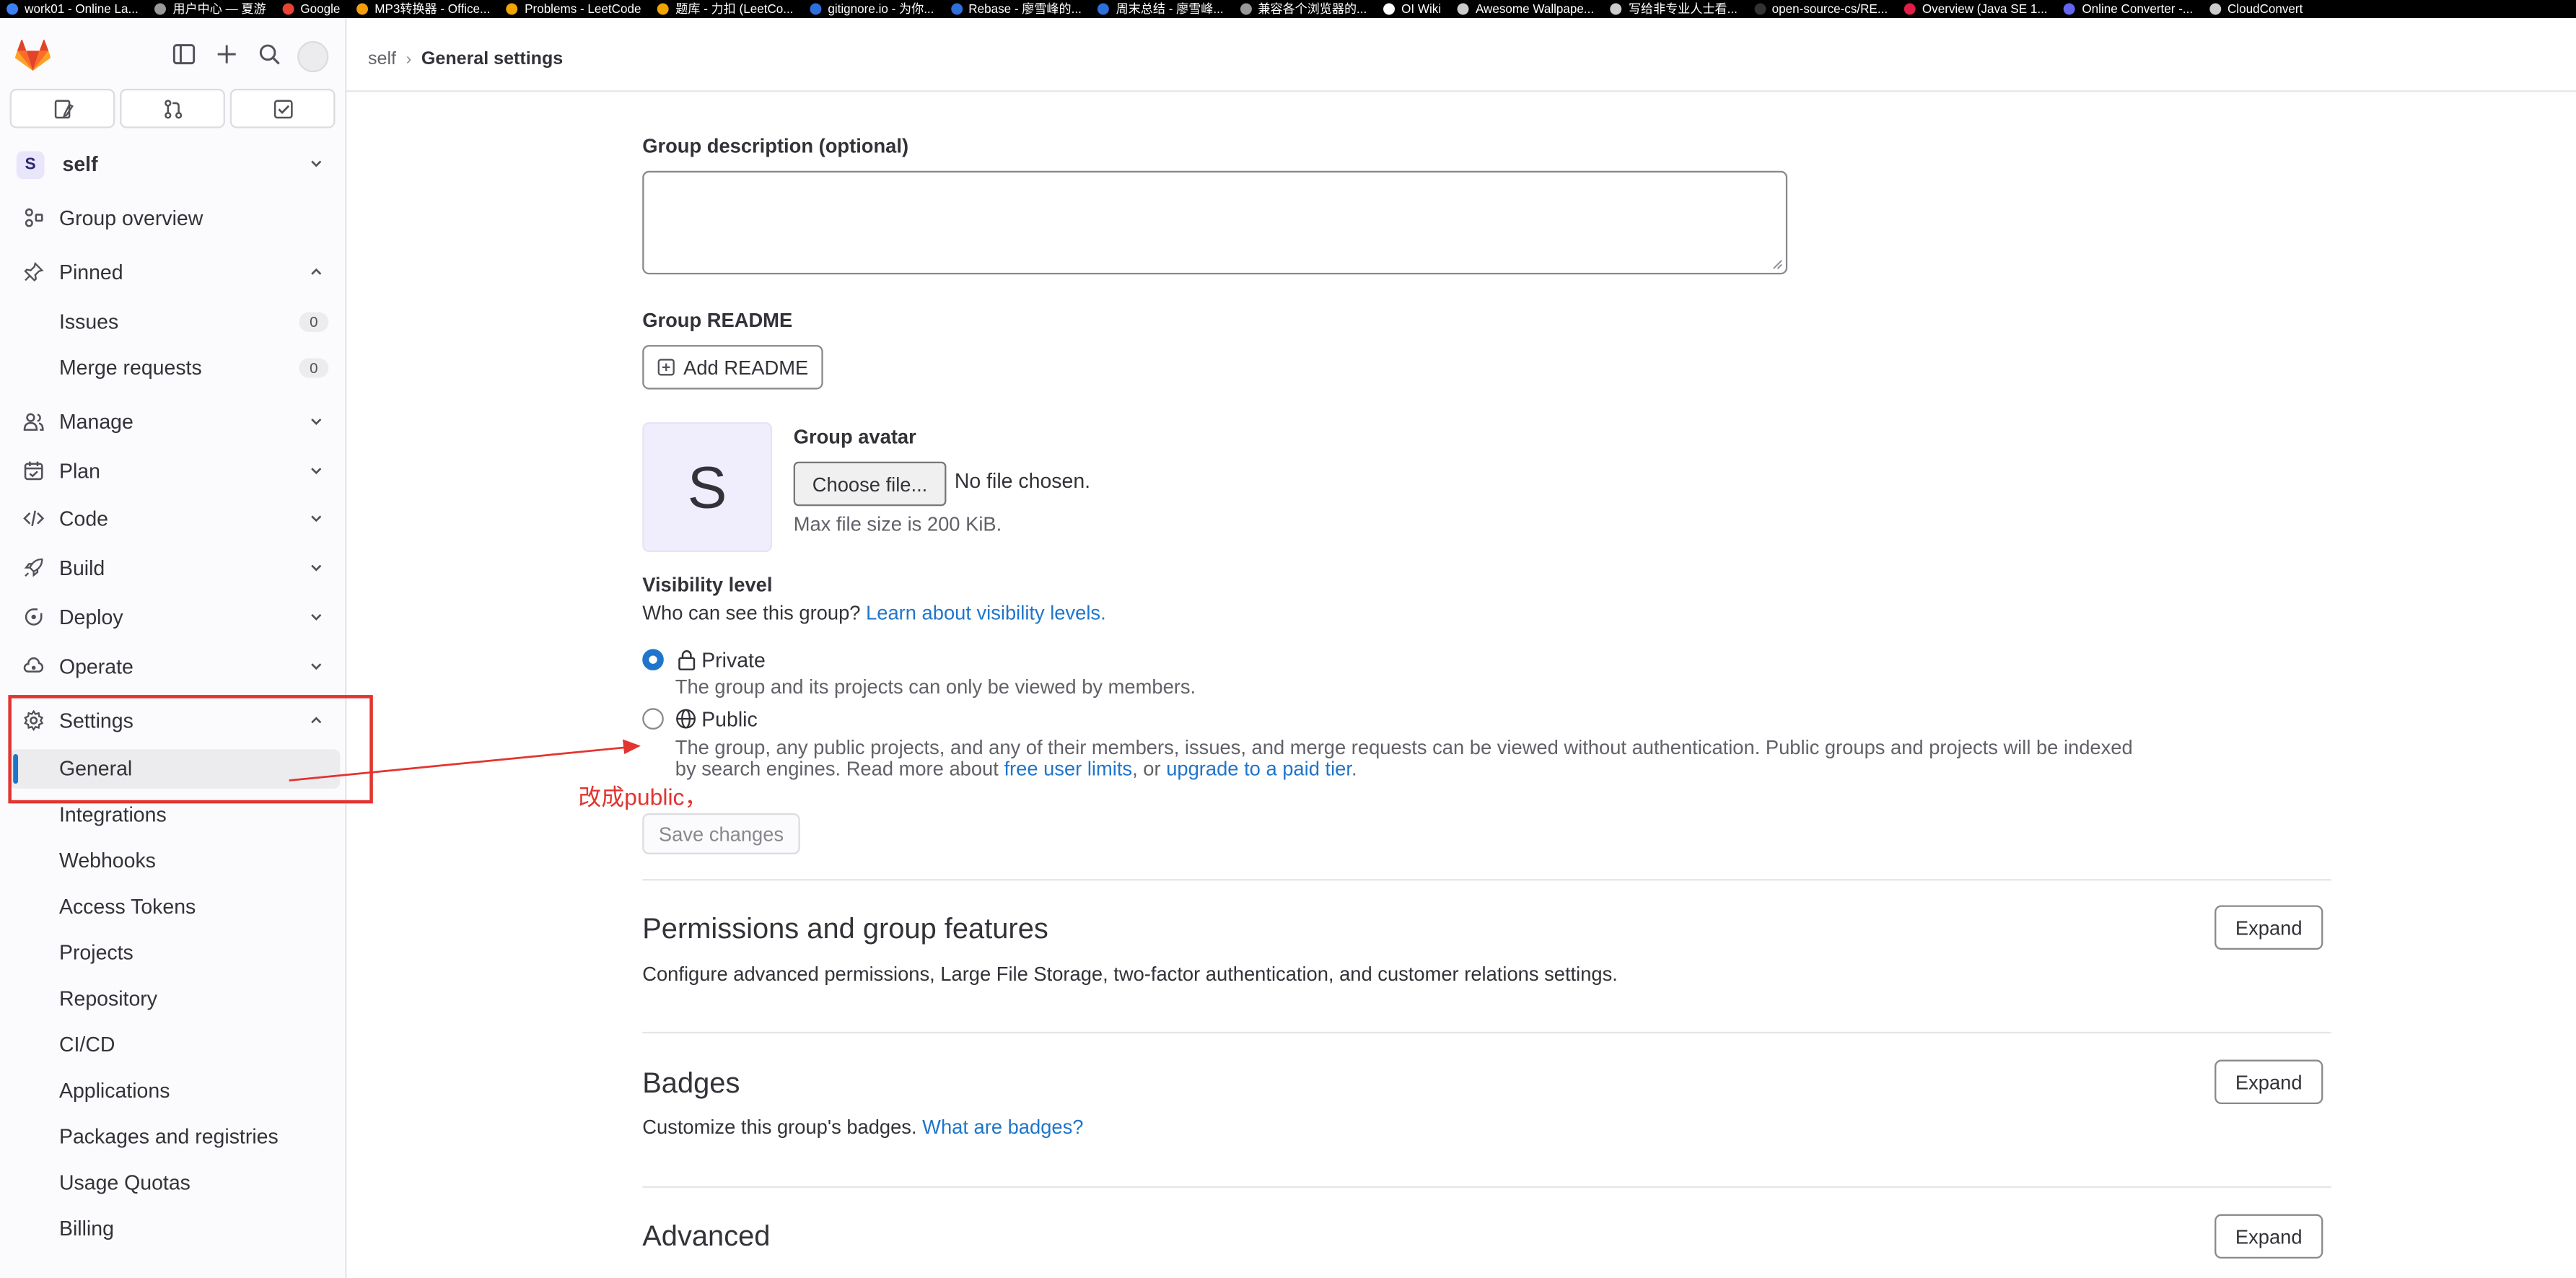 The width and height of the screenshot is (2576, 1278). I want to click on annotation-arrow, so click(465, 760).